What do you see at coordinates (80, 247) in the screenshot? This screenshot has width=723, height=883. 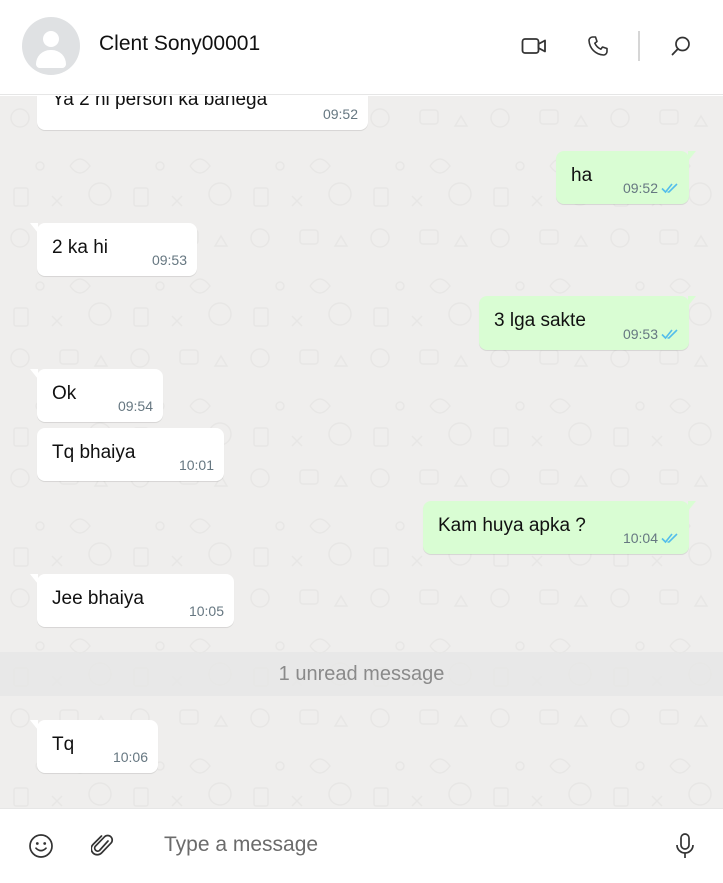 I see `message-text: 2 ka hi` at bounding box center [80, 247].